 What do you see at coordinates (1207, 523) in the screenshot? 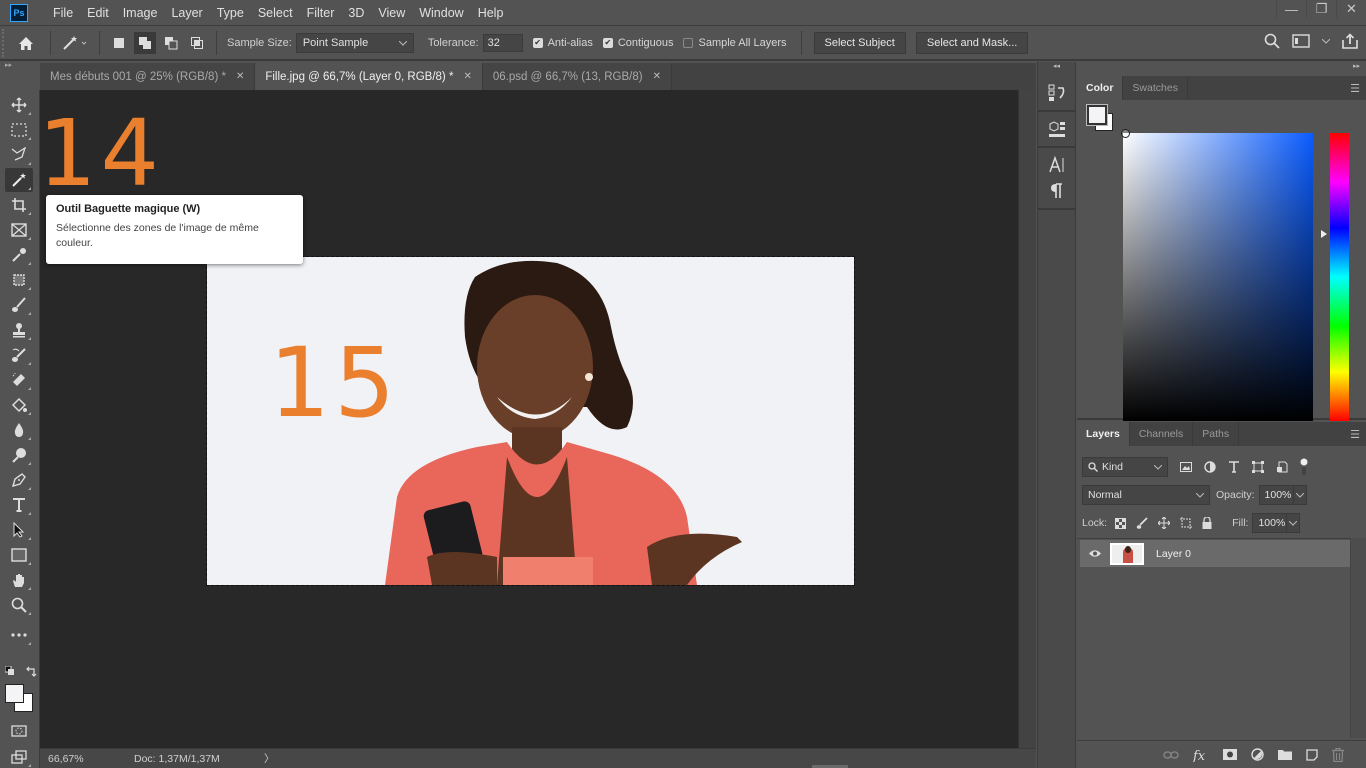
I see `lock-all-icon` at bounding box center [1207, 523].